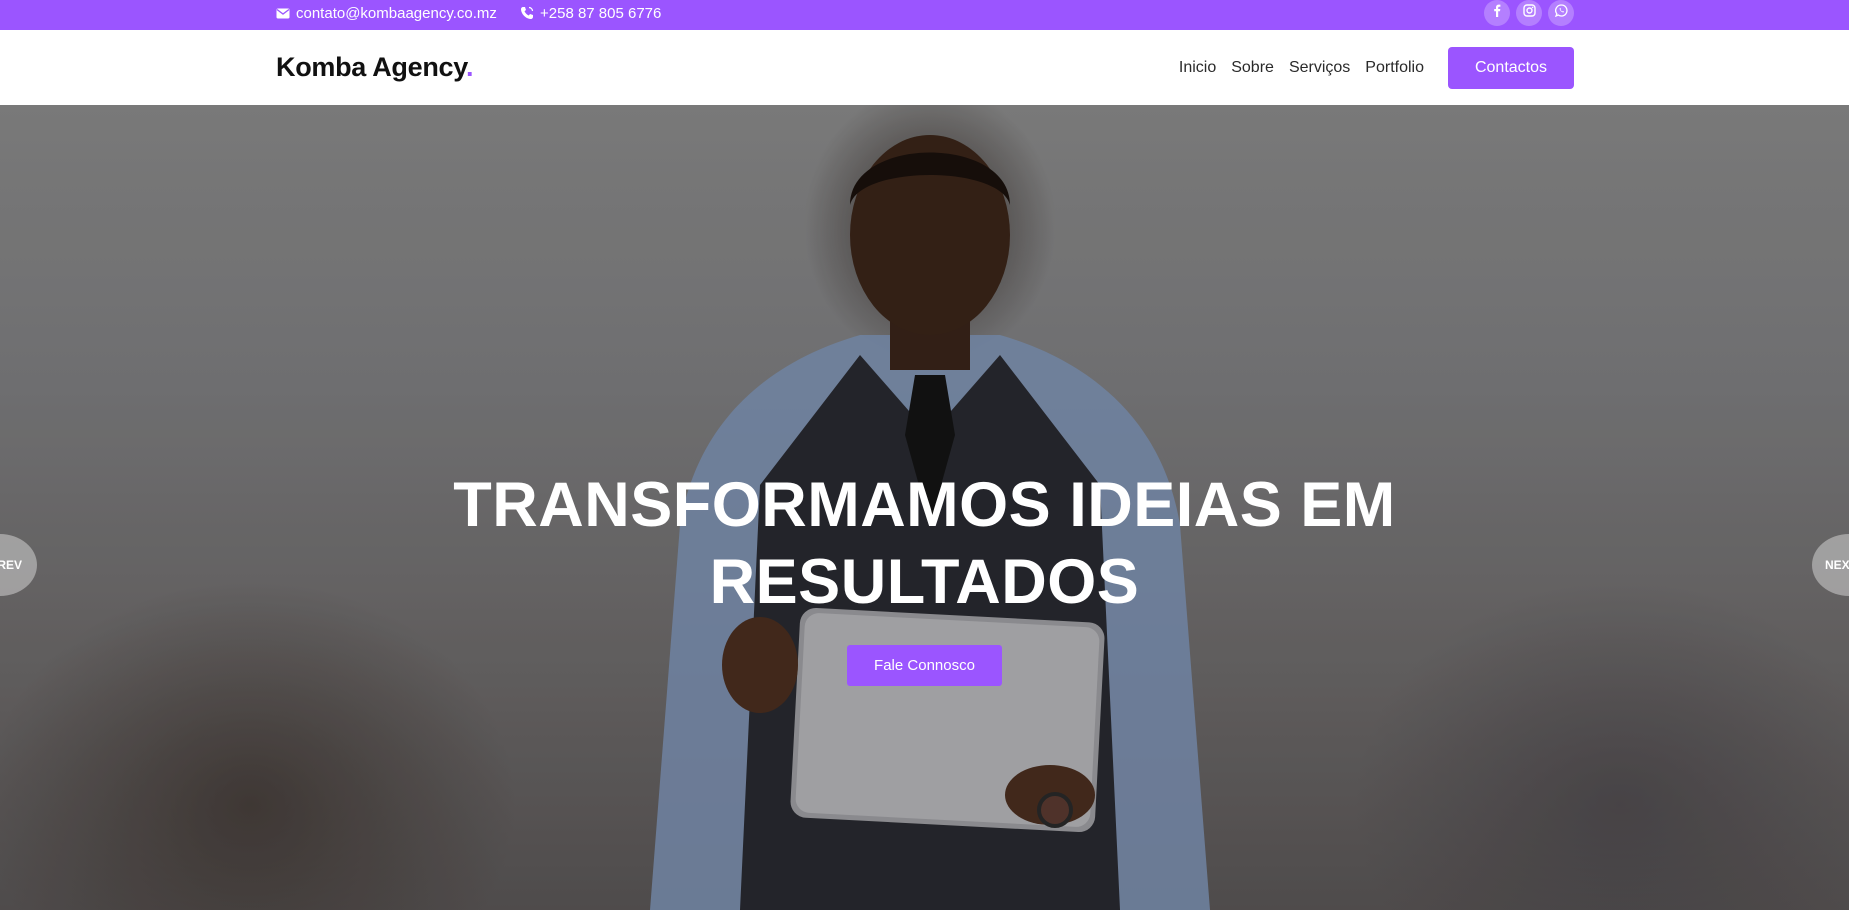 This screenshot has height=910, width=1849. What do you see at coordinates (1394, 68) in the screenshot?
I see `nav-item-portfolio: Portfolio` at bounding box center [1394, 68].